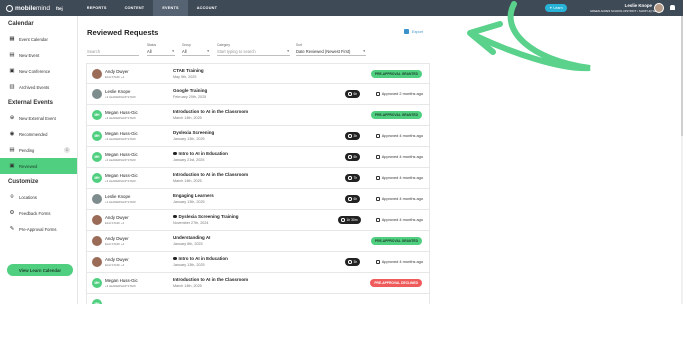  What do you see at coordinates (38, 55) in the screenshot?
I see `sidebar-item-new-event: ▤ New Event` at bounding box center [38, 55].